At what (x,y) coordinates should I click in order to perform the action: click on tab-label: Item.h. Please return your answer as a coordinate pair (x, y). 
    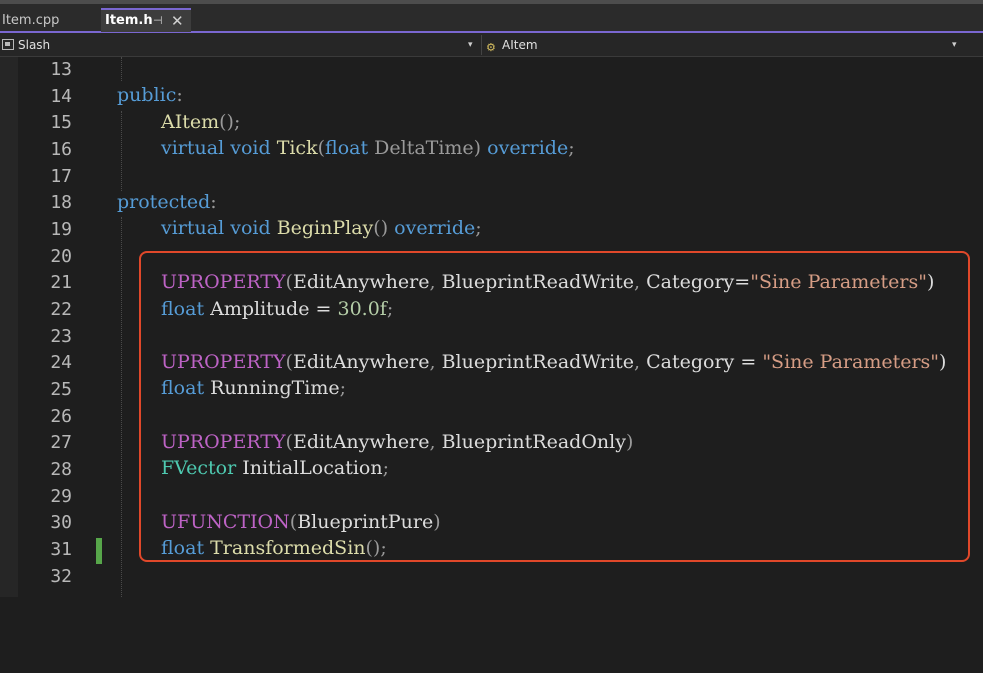
    Looking at the image, I should click on (129, 20).